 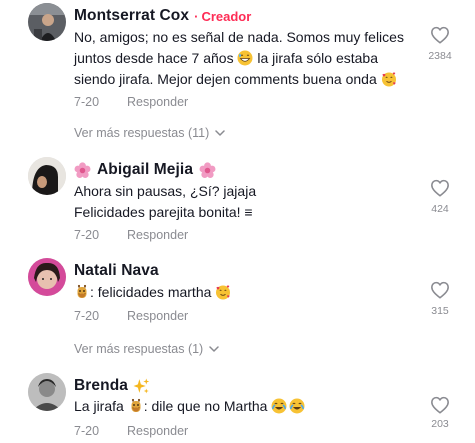 What do you see at coordinates (440, 424) in the screenshot?
I see `like-count: 203` at bounding box center [440, 424].